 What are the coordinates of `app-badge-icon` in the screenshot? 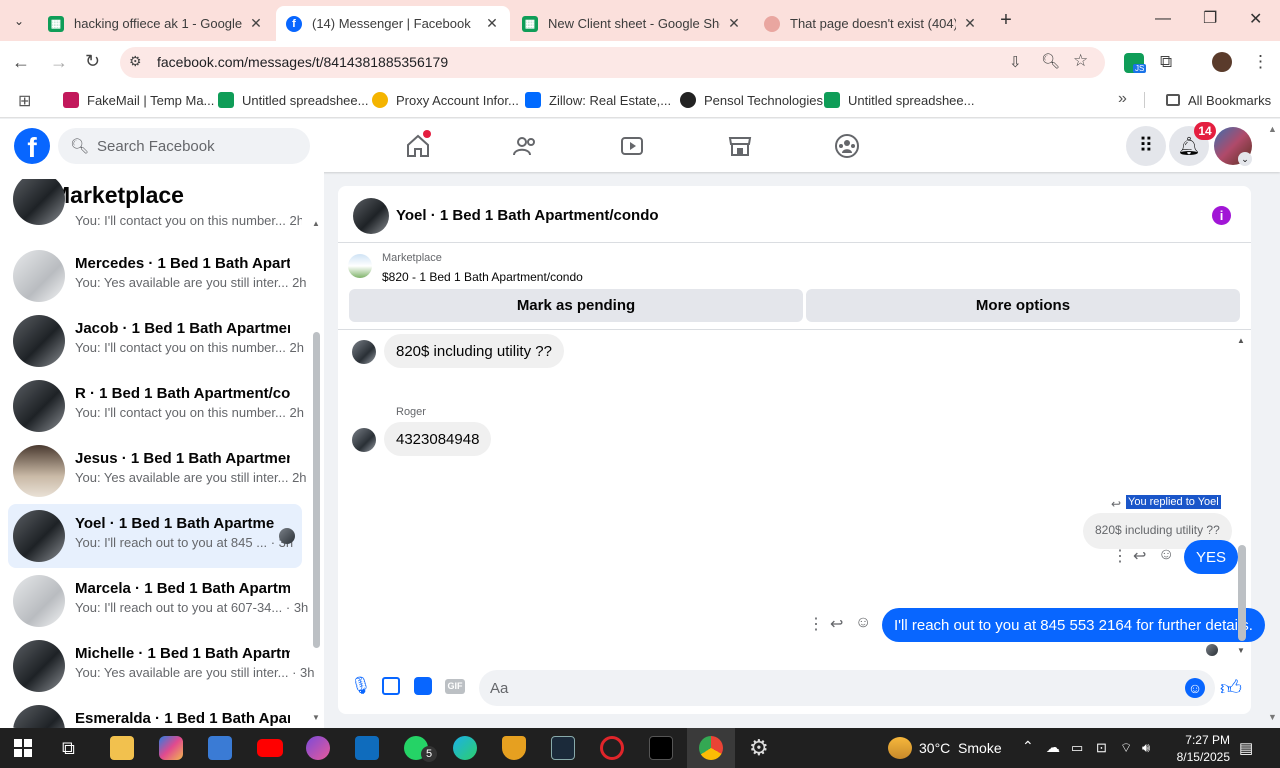 It's located at (514, 748).